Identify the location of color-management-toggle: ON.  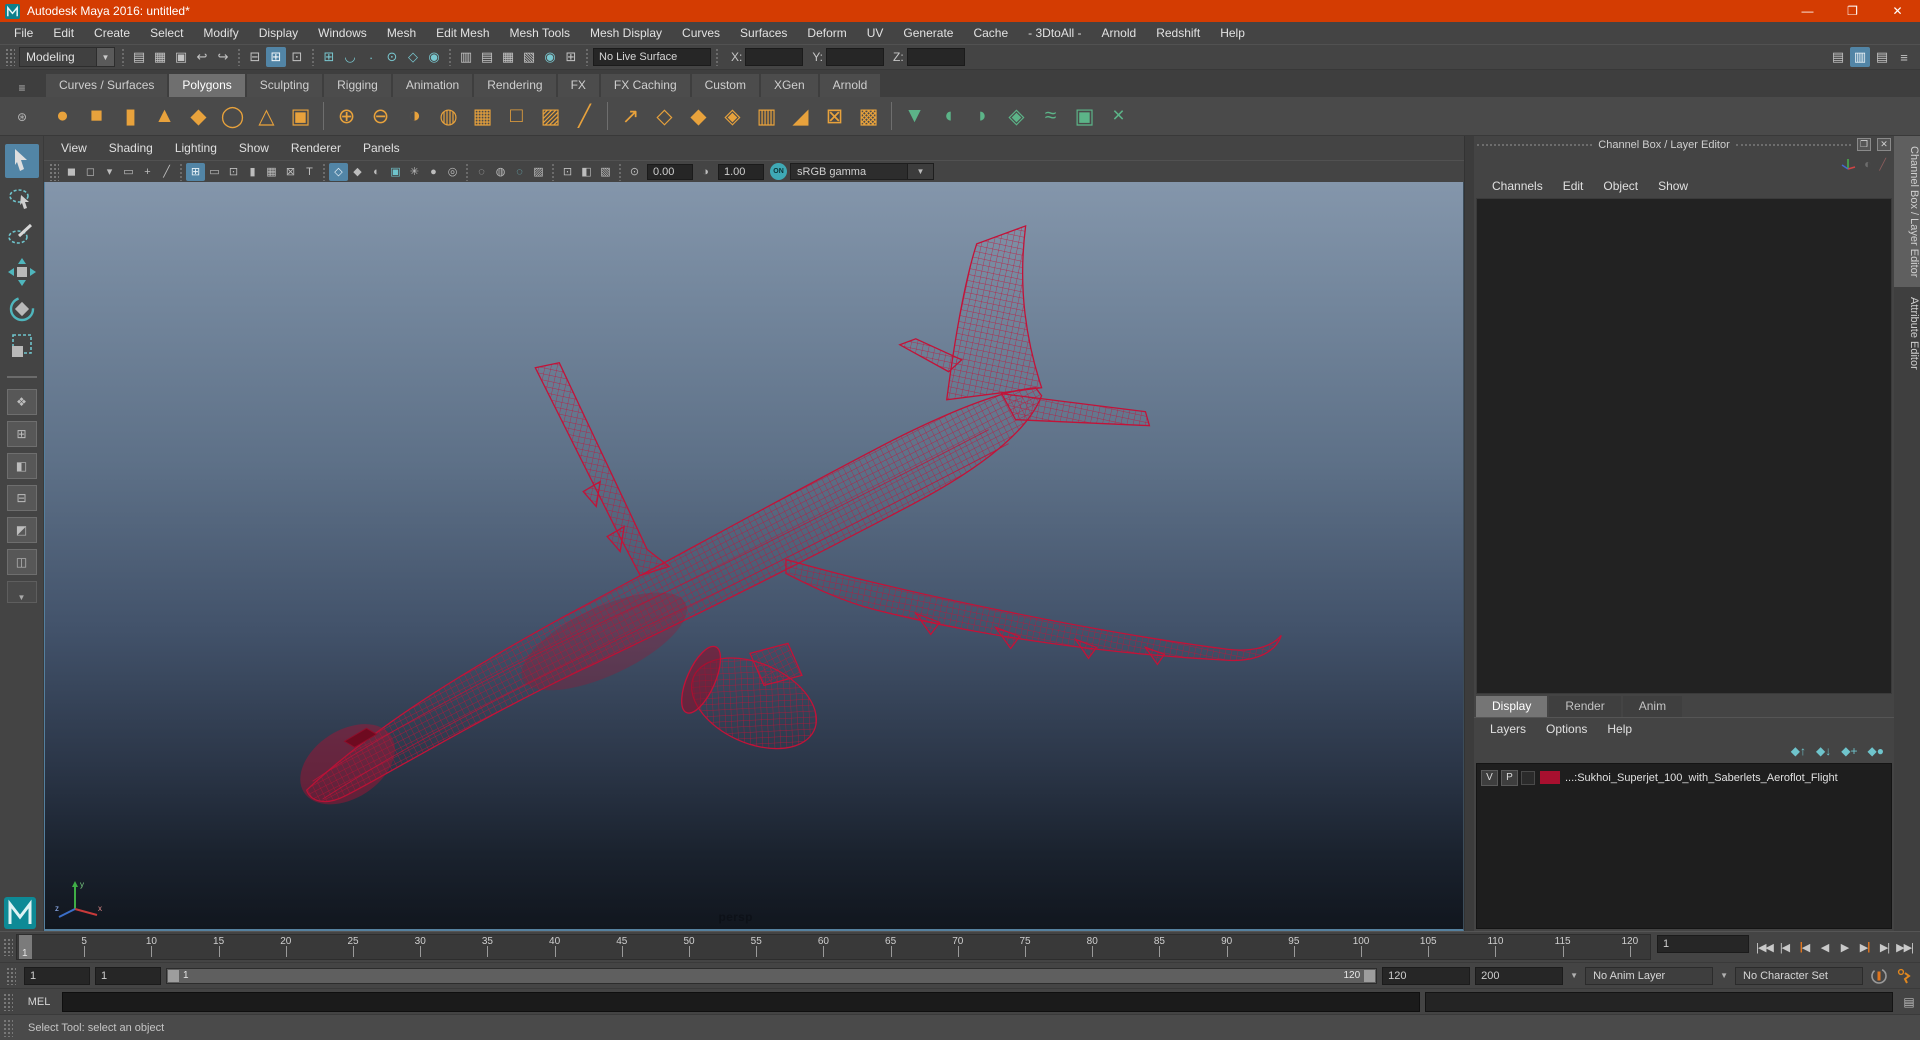
(778, 171).